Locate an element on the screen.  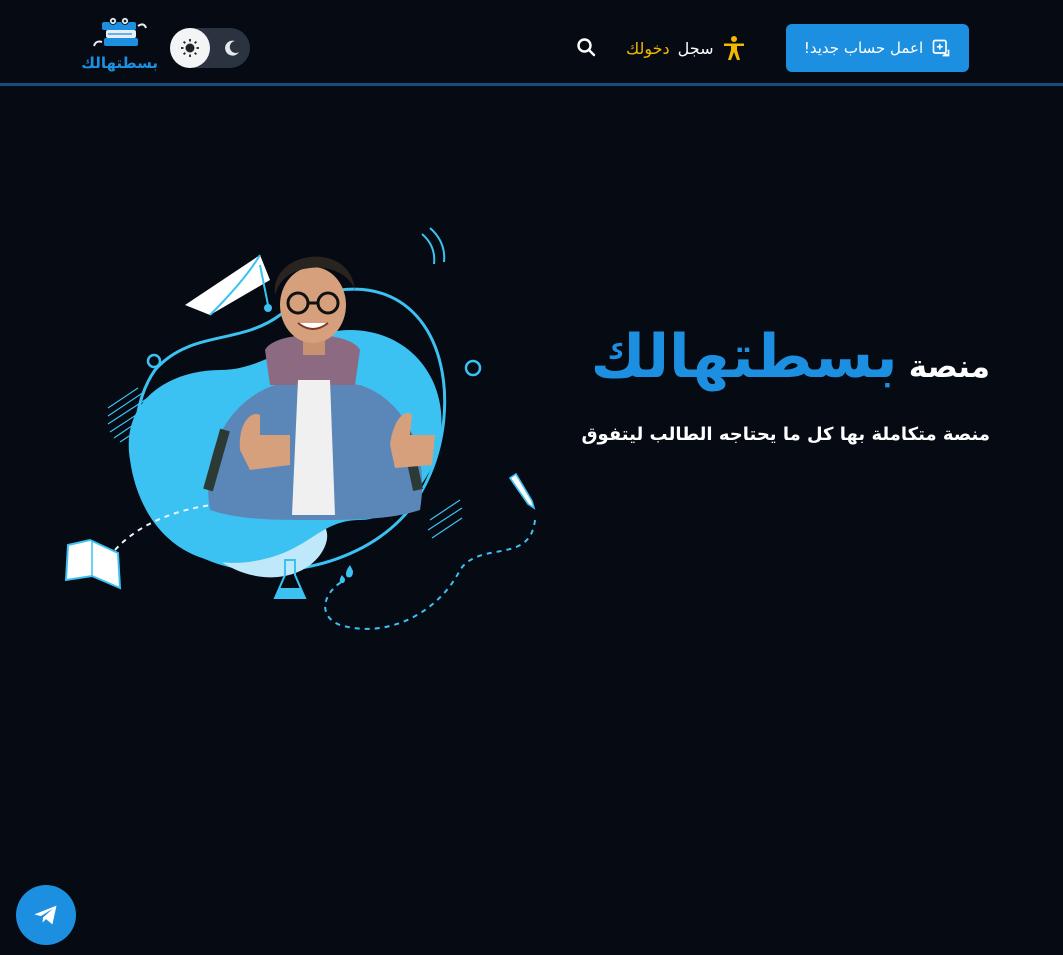
search-icon is located at coordinates (586, 47).